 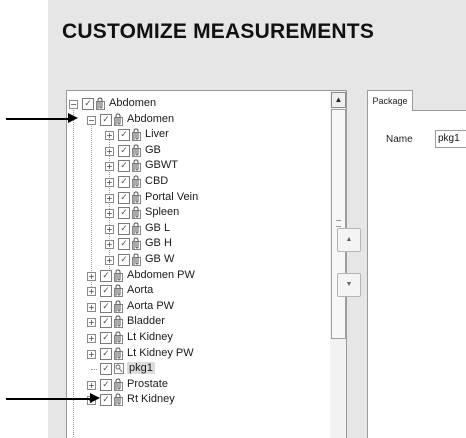 What do you see at coordinates (197, 322) in the screenshot?
I see `tree-item: + ✓ Bladder` at bounding box center [197, 322].